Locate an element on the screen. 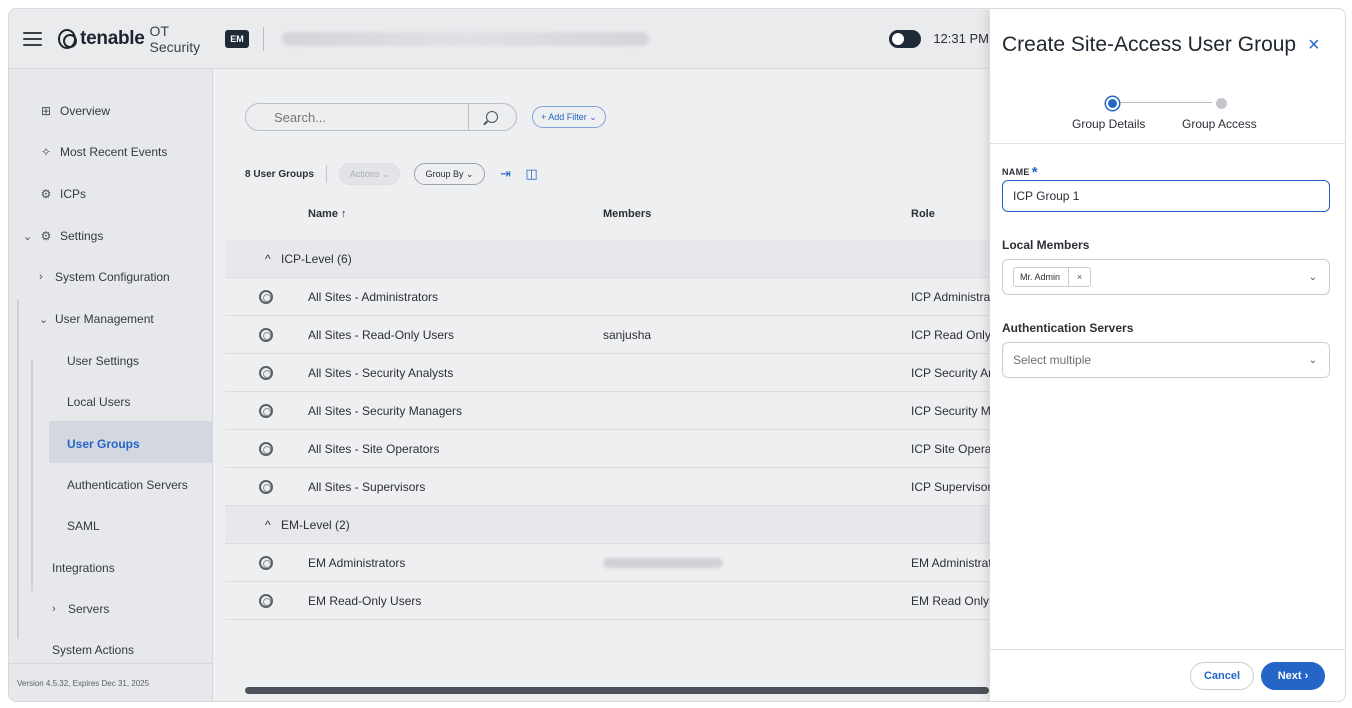 The image size is (1352, 708). chevron-right-icon: › is located at coordinates (41, 277).